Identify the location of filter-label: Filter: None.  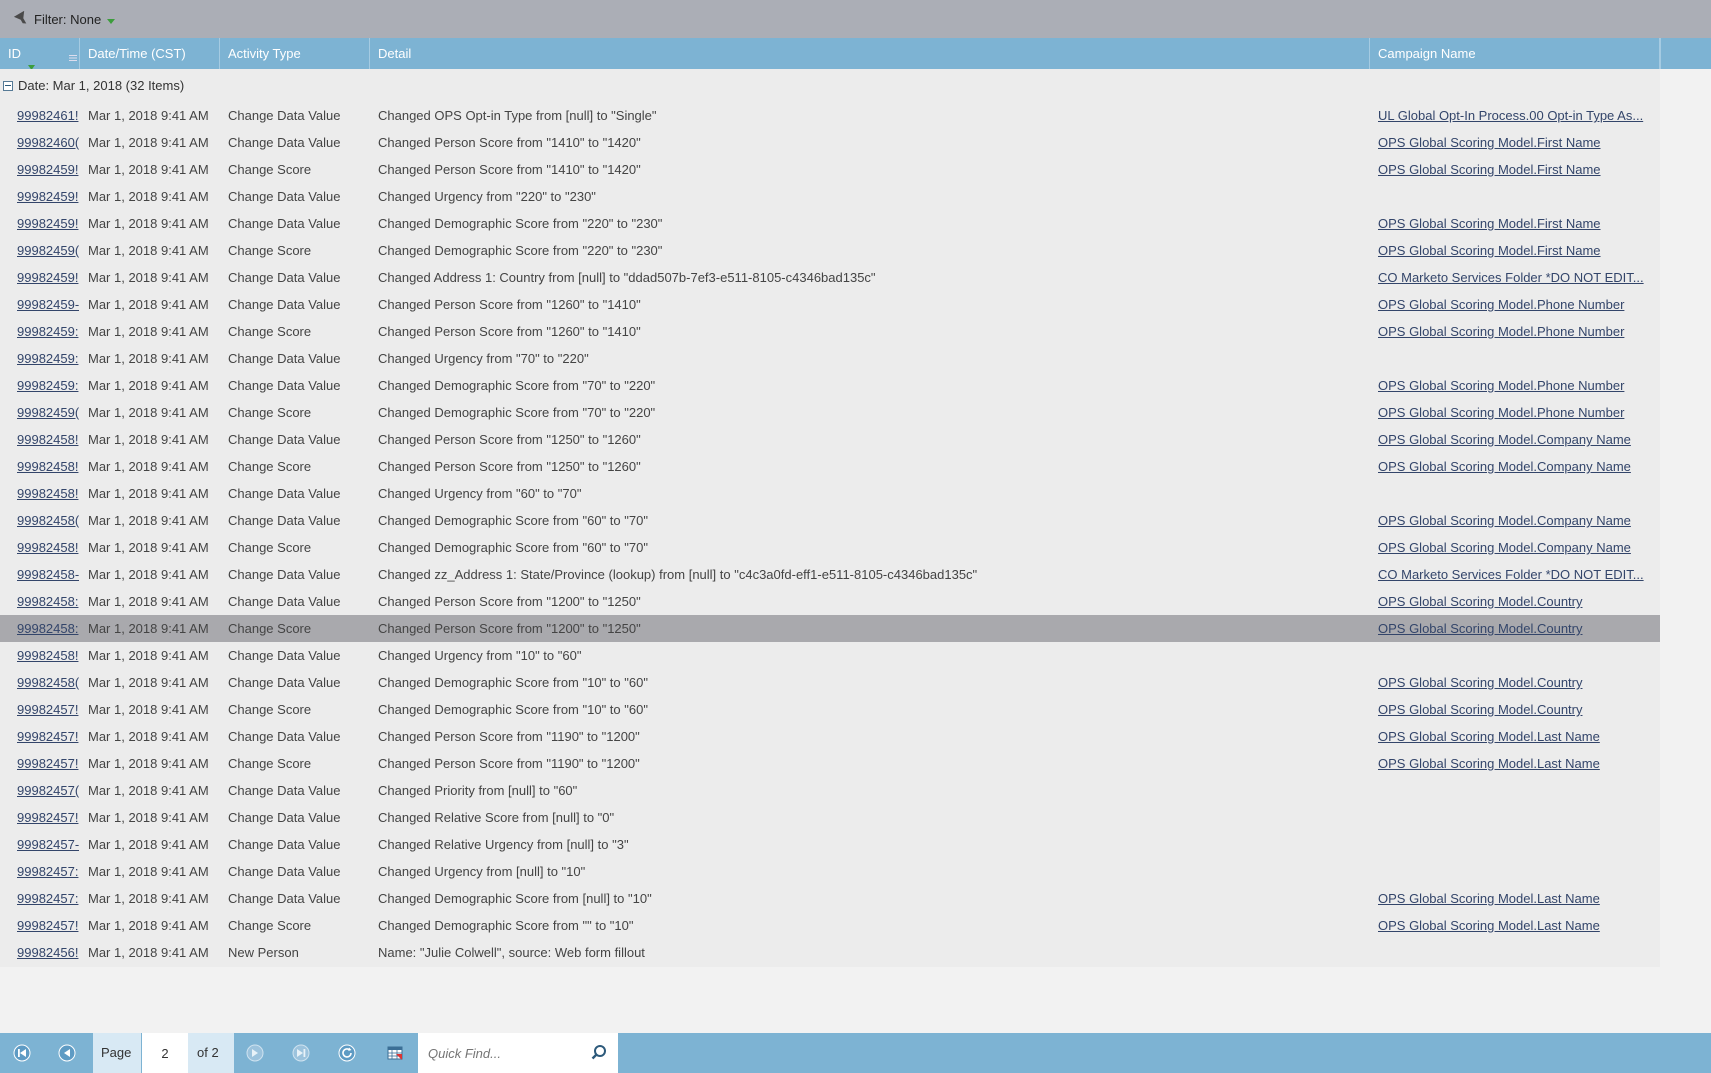
(67, 19).